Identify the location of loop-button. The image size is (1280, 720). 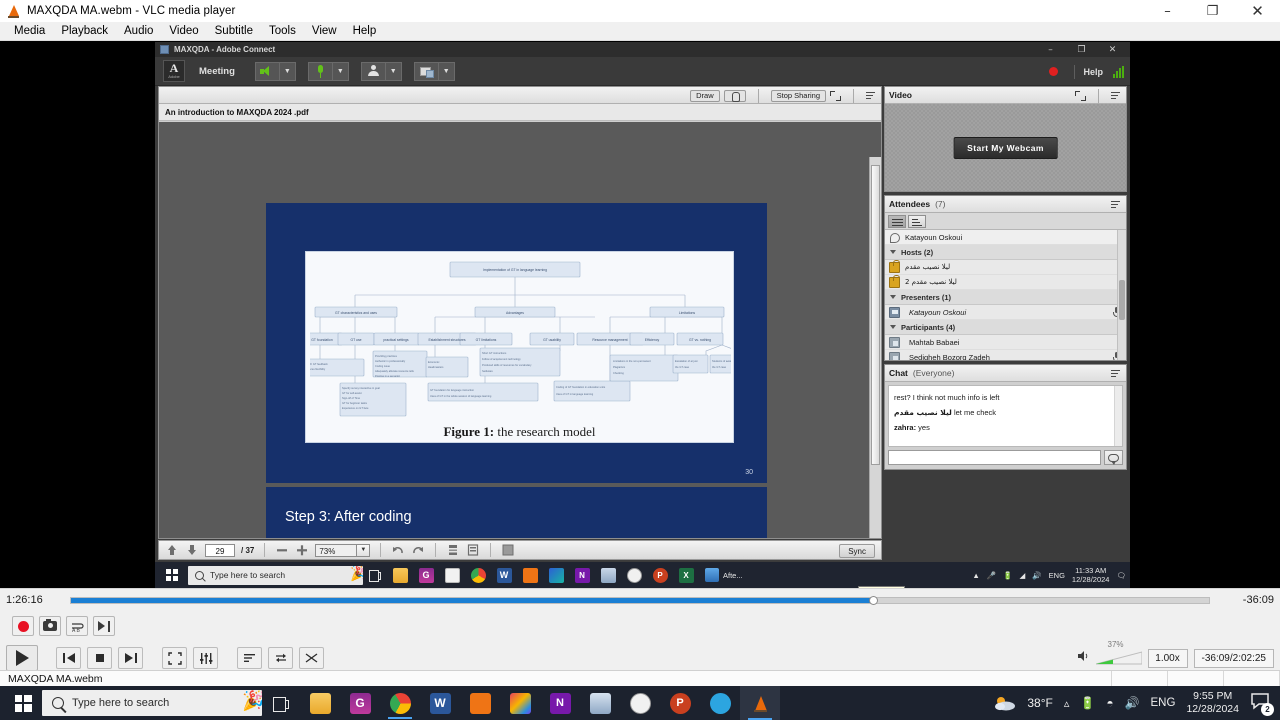
(280, 658).